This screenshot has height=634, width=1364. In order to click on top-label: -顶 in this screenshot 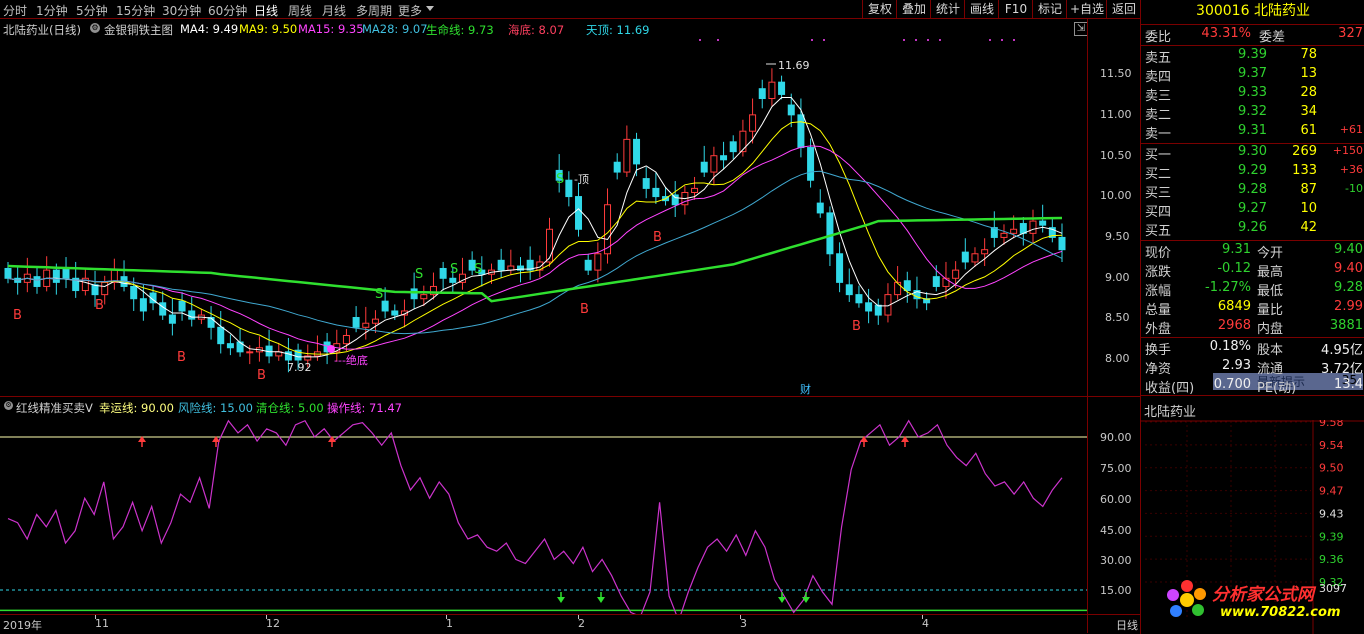, I will do `click(581, 179)`.